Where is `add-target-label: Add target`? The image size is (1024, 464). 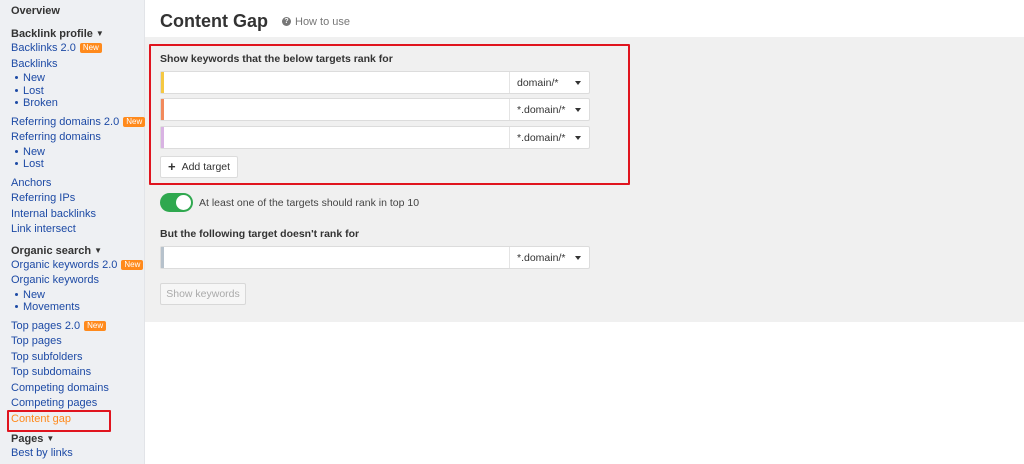 add-target-label: Add target is located at coordinates (206, 167).